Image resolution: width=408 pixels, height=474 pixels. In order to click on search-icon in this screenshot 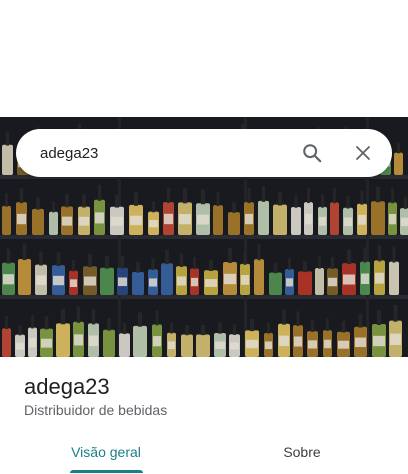, I will do `click(312, 153)`.